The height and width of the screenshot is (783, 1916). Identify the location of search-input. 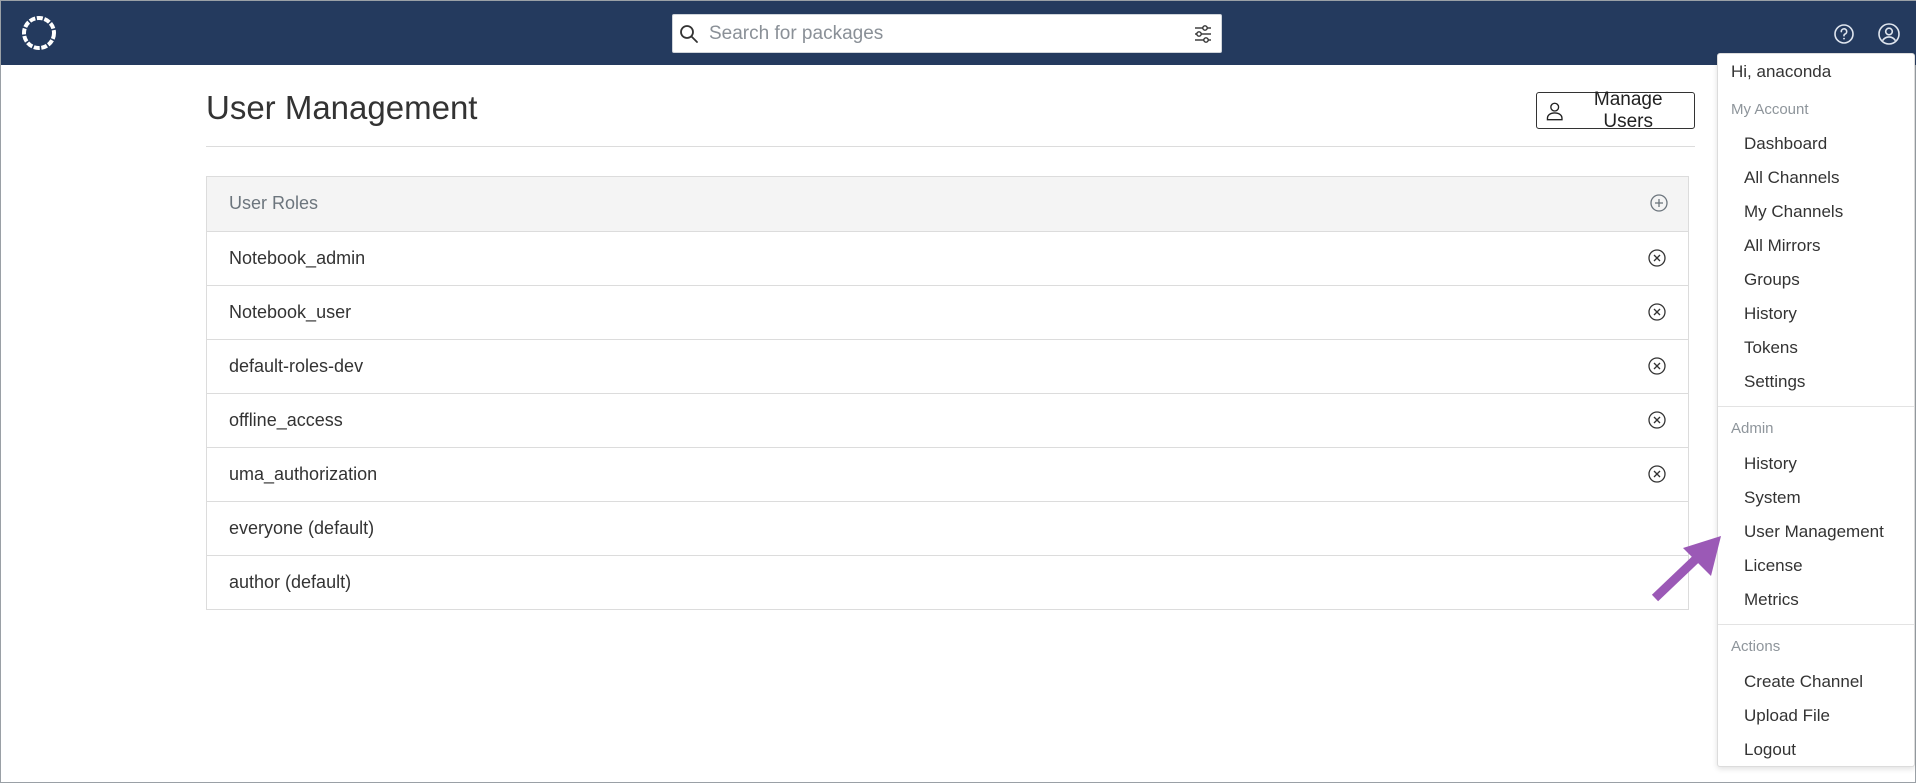
(929, 33).